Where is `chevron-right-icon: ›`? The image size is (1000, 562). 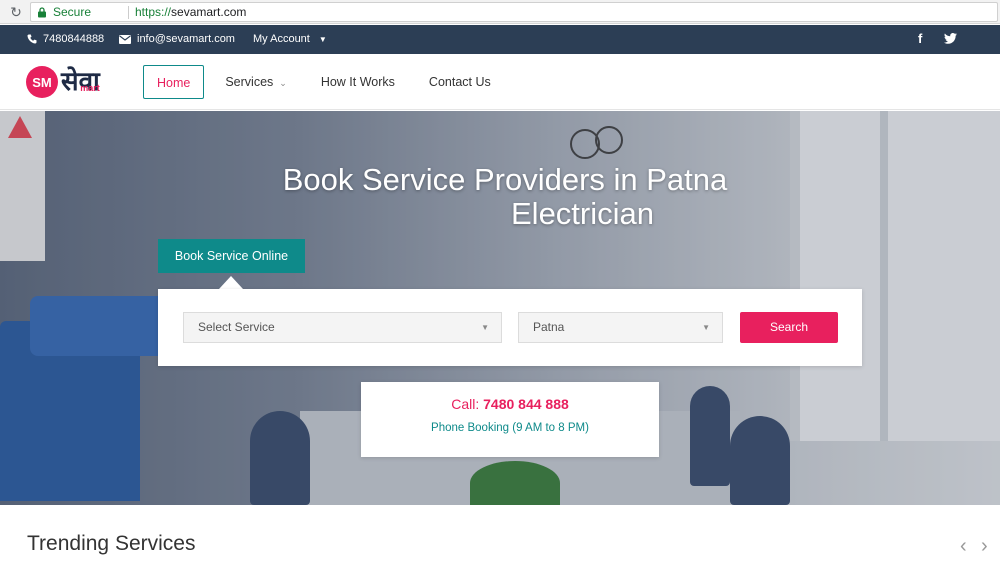
chevron-right-icon: › is located at coordinates (988, 546).